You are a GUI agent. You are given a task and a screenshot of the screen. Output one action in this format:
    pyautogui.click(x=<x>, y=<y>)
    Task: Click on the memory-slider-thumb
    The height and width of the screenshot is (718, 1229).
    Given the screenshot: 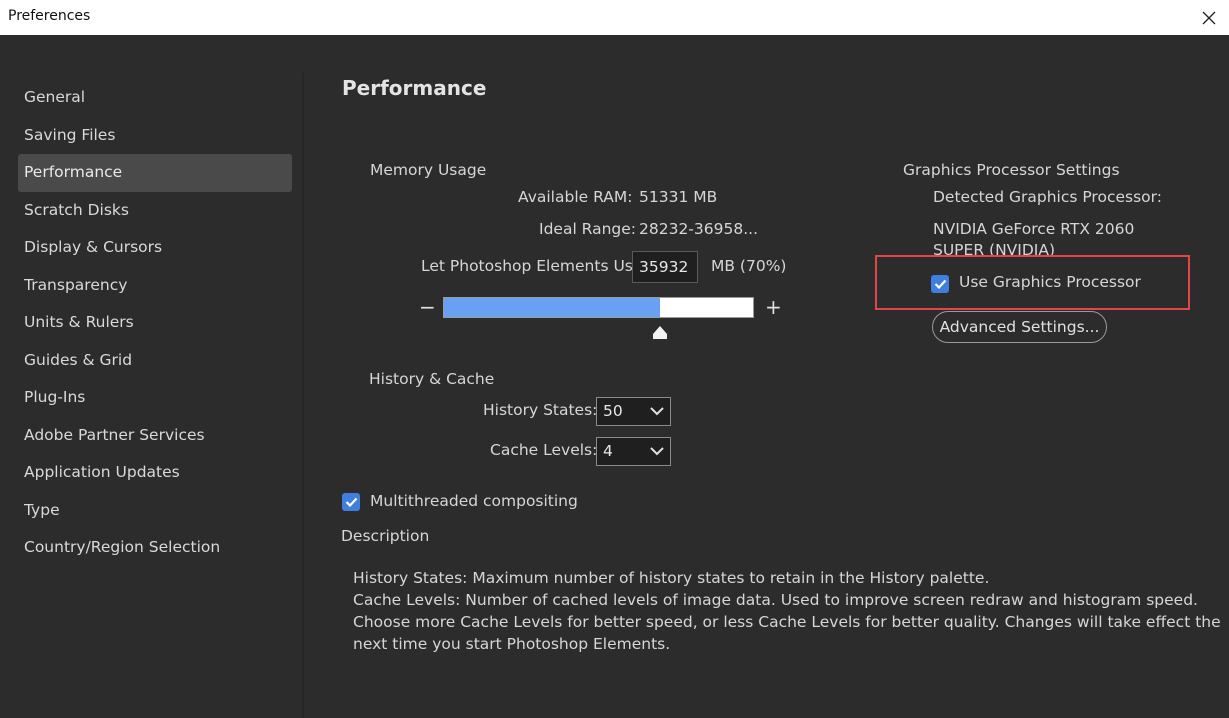 What is the action you would take?
    pyautogui.click(x=660, y=335)
    